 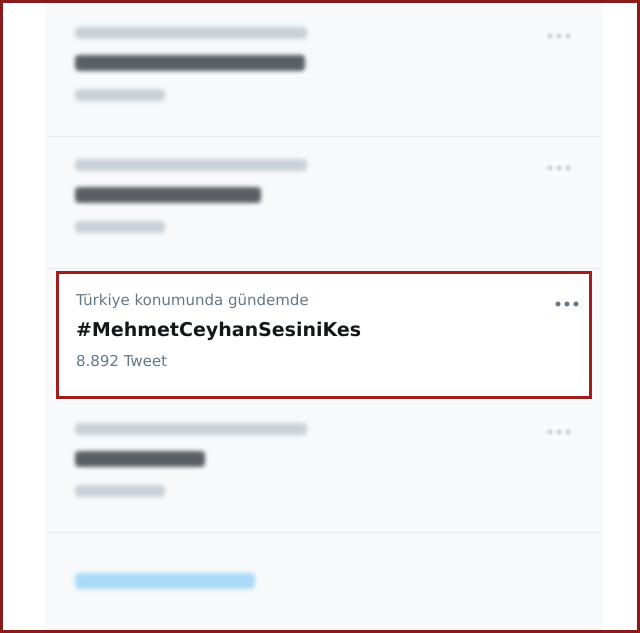 I want to click on trend-title: #MehmetCeyhanSesiniKes, so click(x=219, y=330).